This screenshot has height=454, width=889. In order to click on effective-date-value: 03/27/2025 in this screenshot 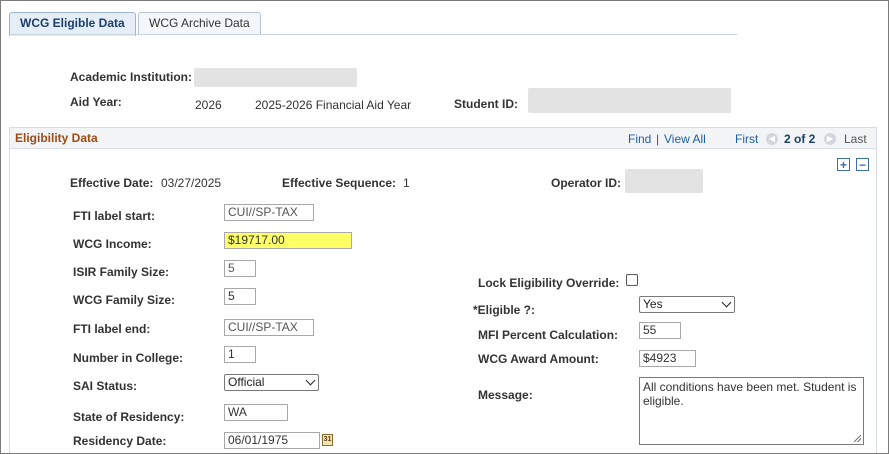, I will do `click(191, 183)`.